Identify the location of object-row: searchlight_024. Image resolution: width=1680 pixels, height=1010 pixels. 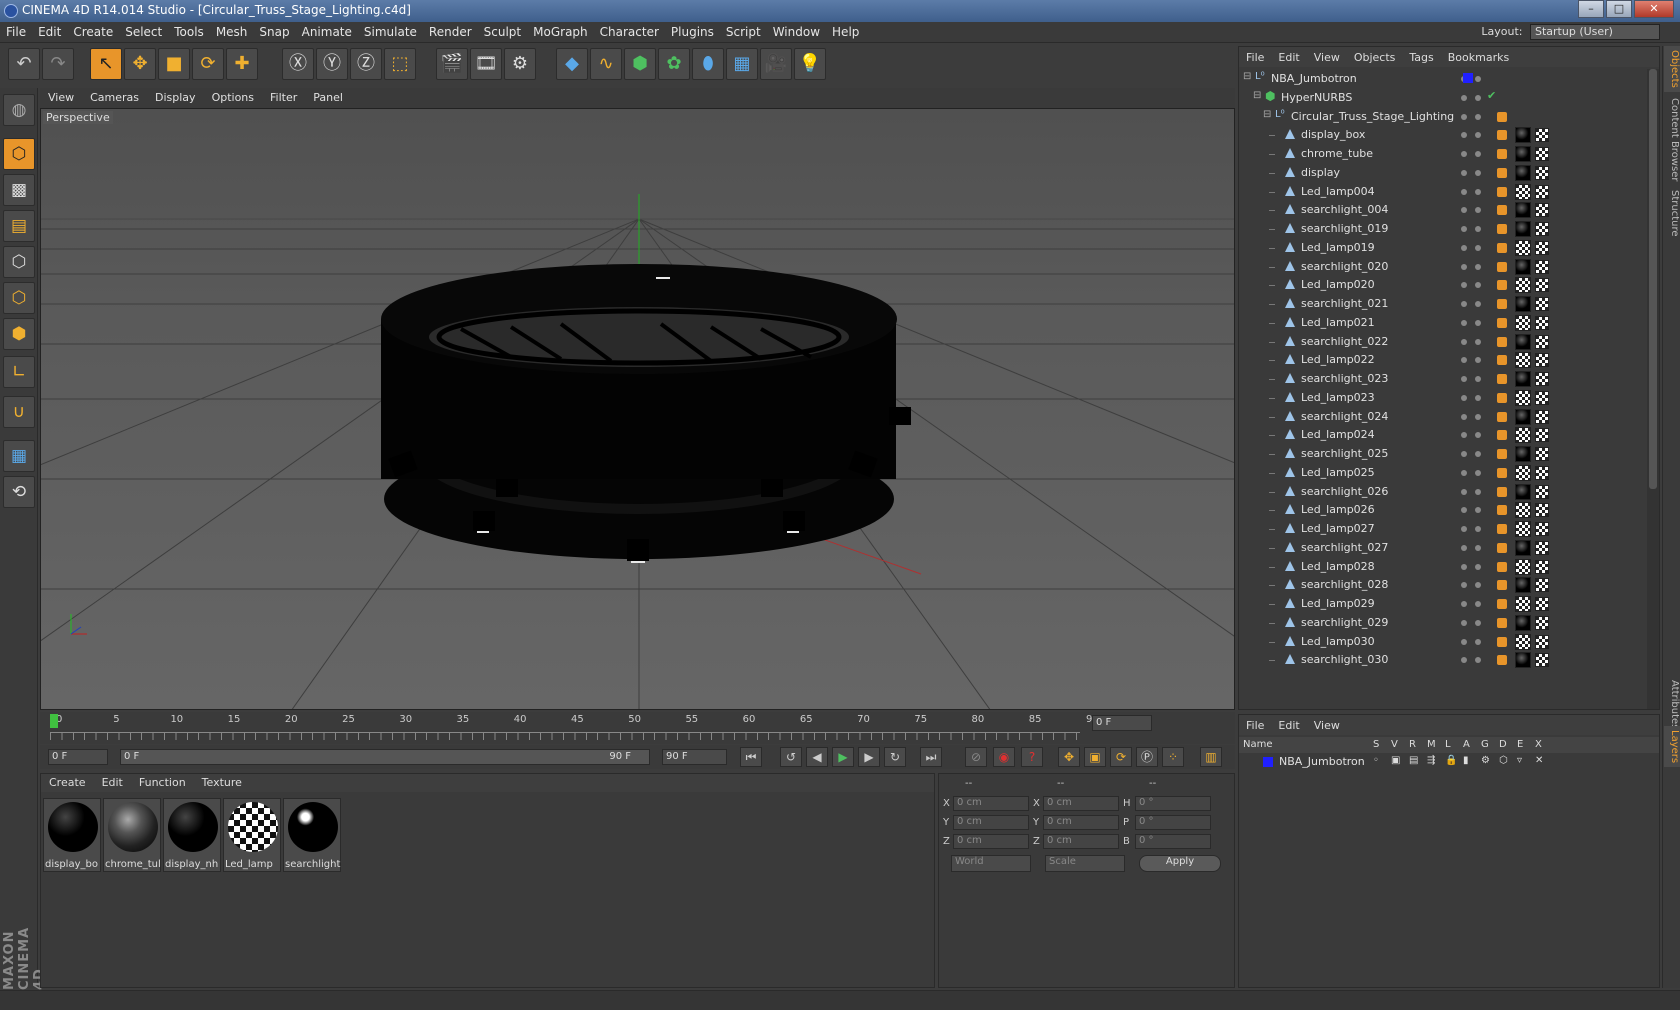
(1442, 417).